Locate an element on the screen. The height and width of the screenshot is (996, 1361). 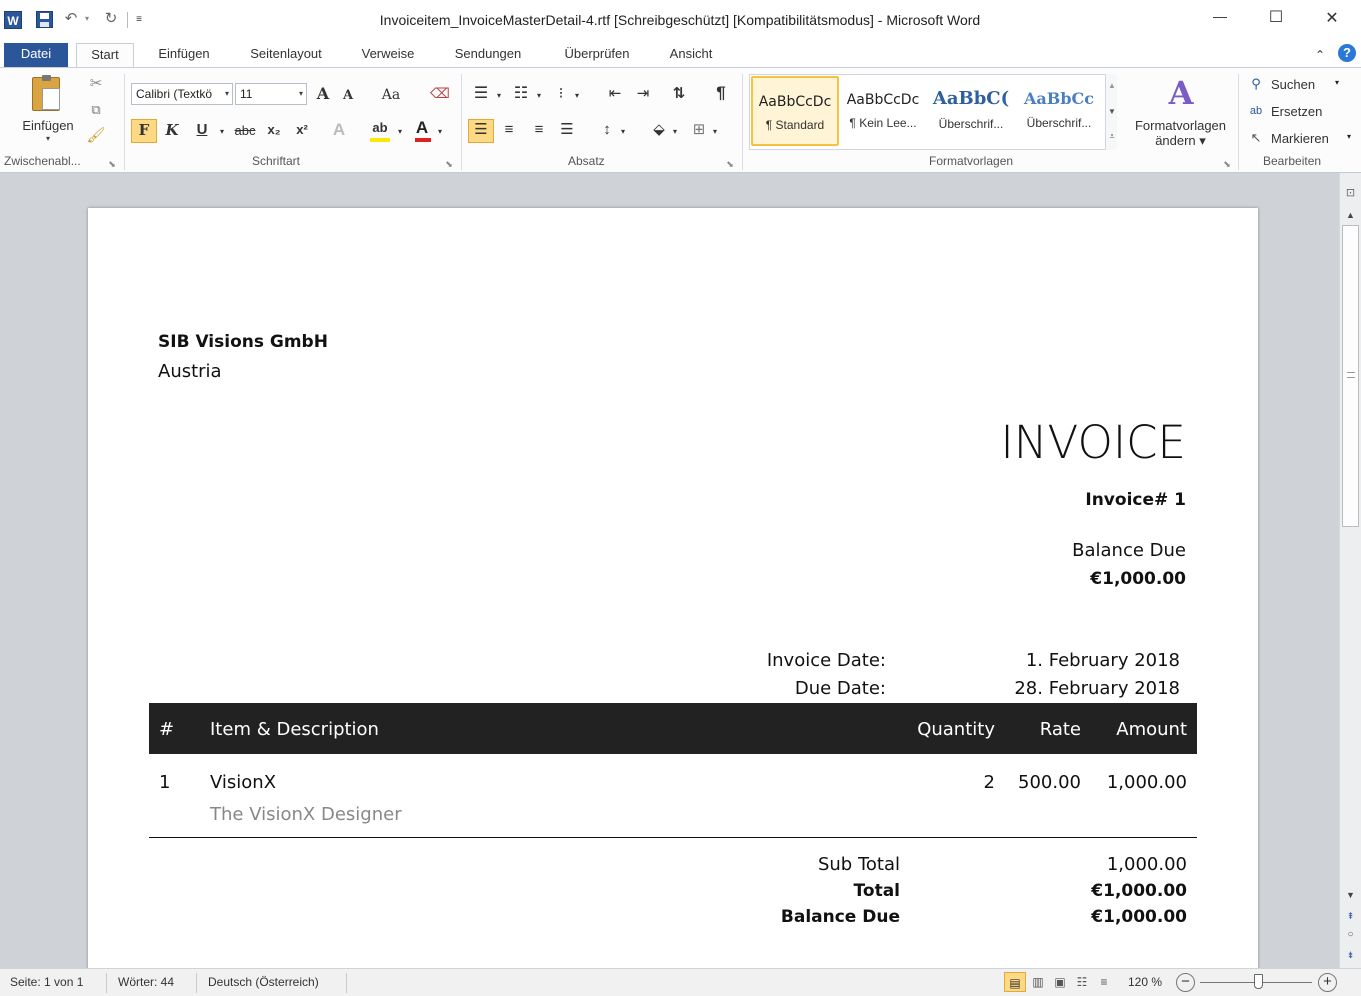
row-quantity: 2 is located at coordinates (989, 782).